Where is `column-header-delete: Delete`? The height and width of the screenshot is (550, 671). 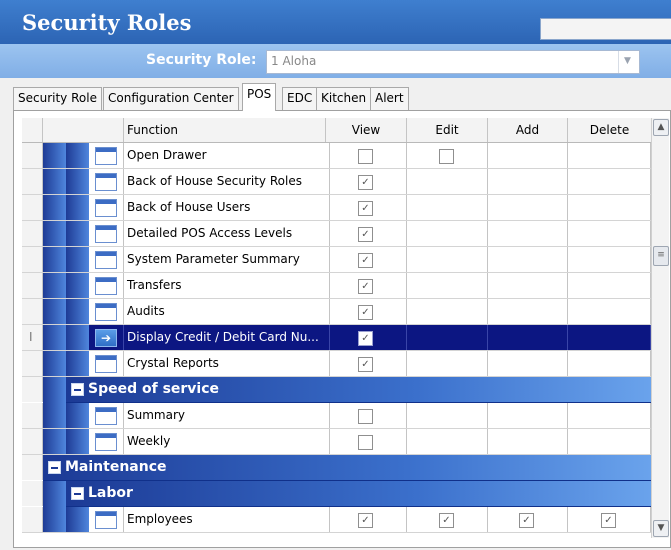
column-header-delete: Delete is located at coordinates (609, 130).